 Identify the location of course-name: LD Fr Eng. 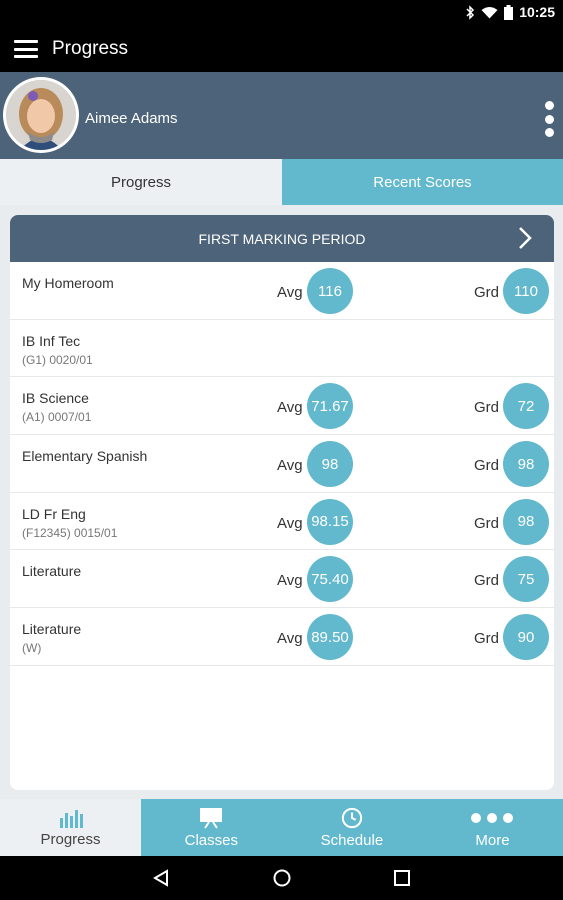
(54, 513).